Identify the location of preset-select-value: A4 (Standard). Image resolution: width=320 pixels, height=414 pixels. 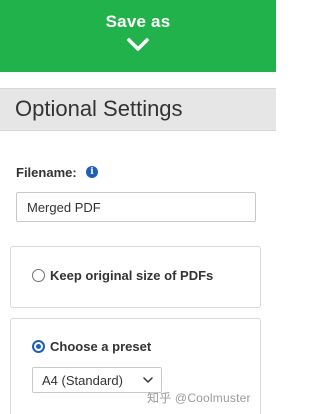
(82, 380).